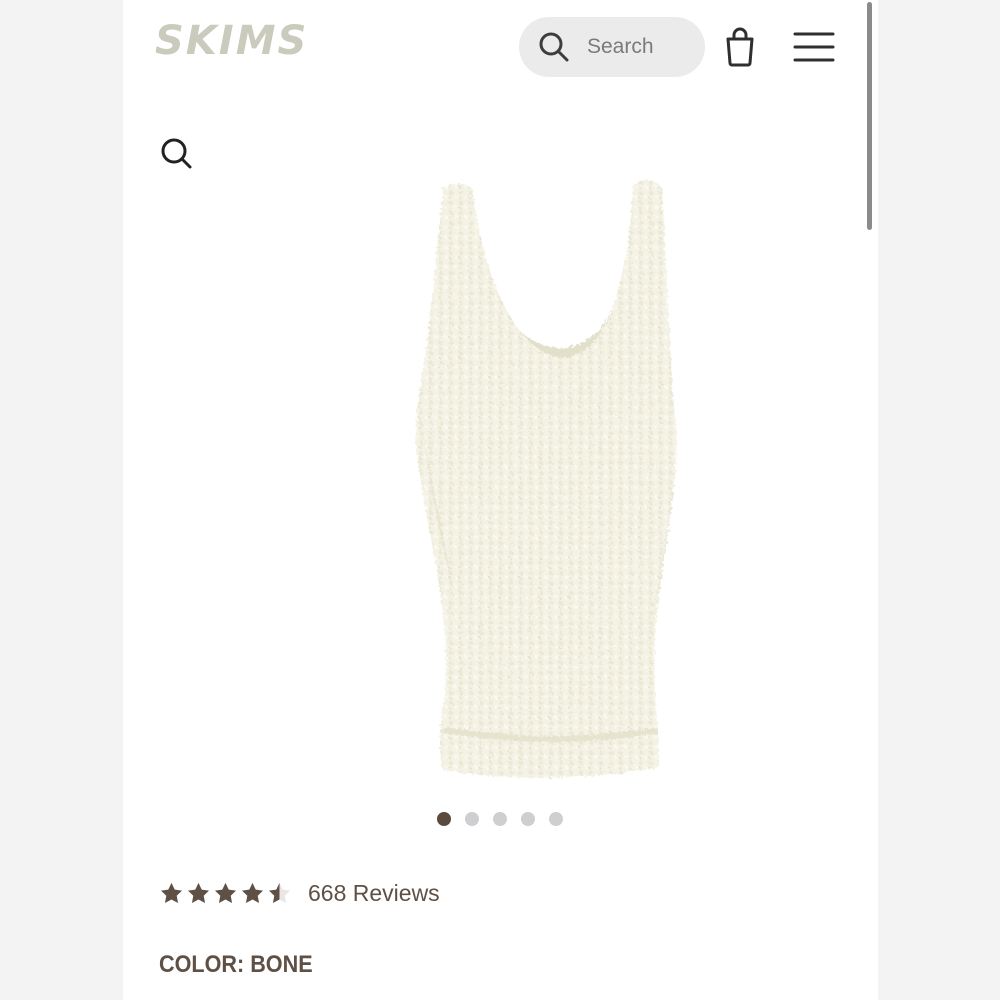 This screenshot has width=1000, height=1000. What do you see at coordinates (814, 47) in the screenshot?
I see `hamburger-menu-icon` at bounding box center [814, 47].